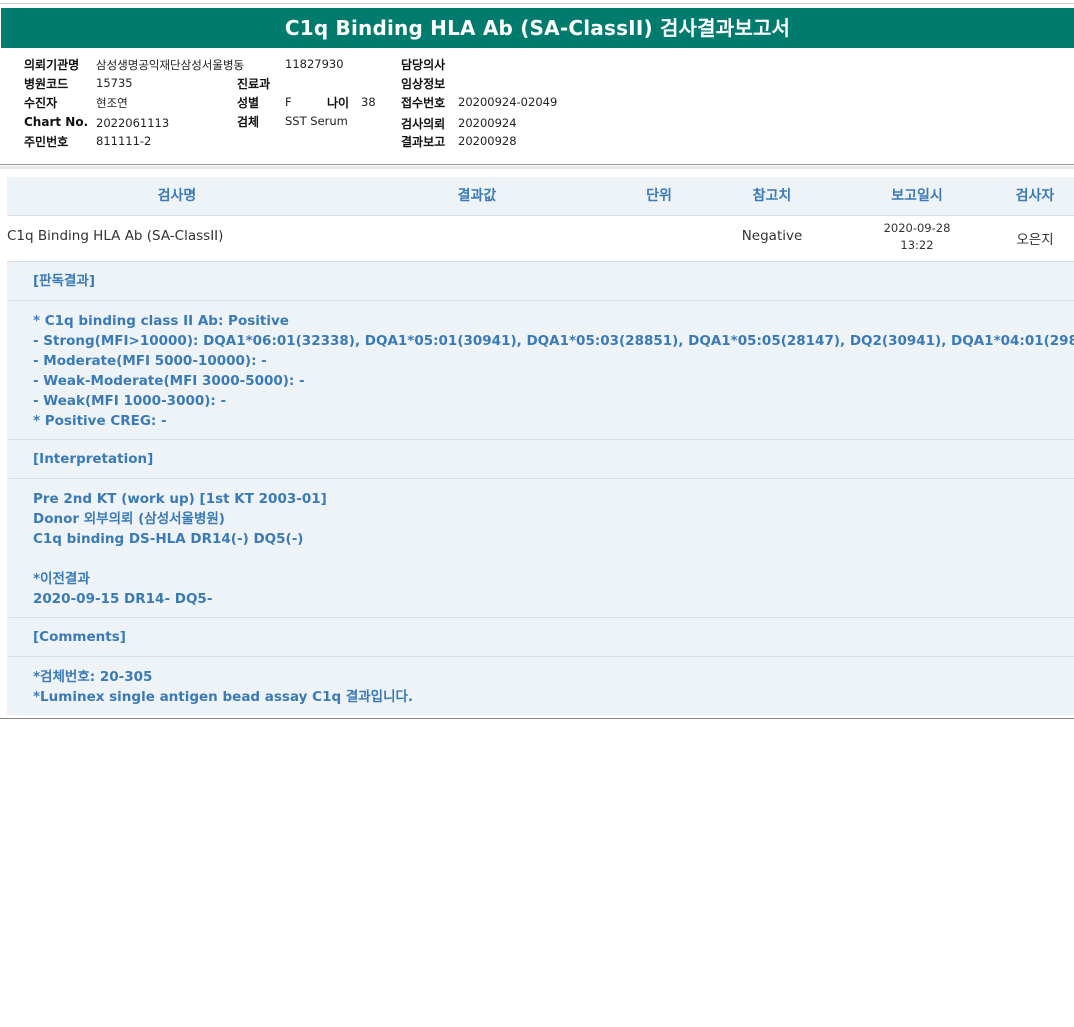 The height and width of the screenshot is (1027, 1074). What do you see at coordinates (52, 65) in the screenshot?
I see `hospital-label: 의뢰기관명` at bounding box center [52, 65].